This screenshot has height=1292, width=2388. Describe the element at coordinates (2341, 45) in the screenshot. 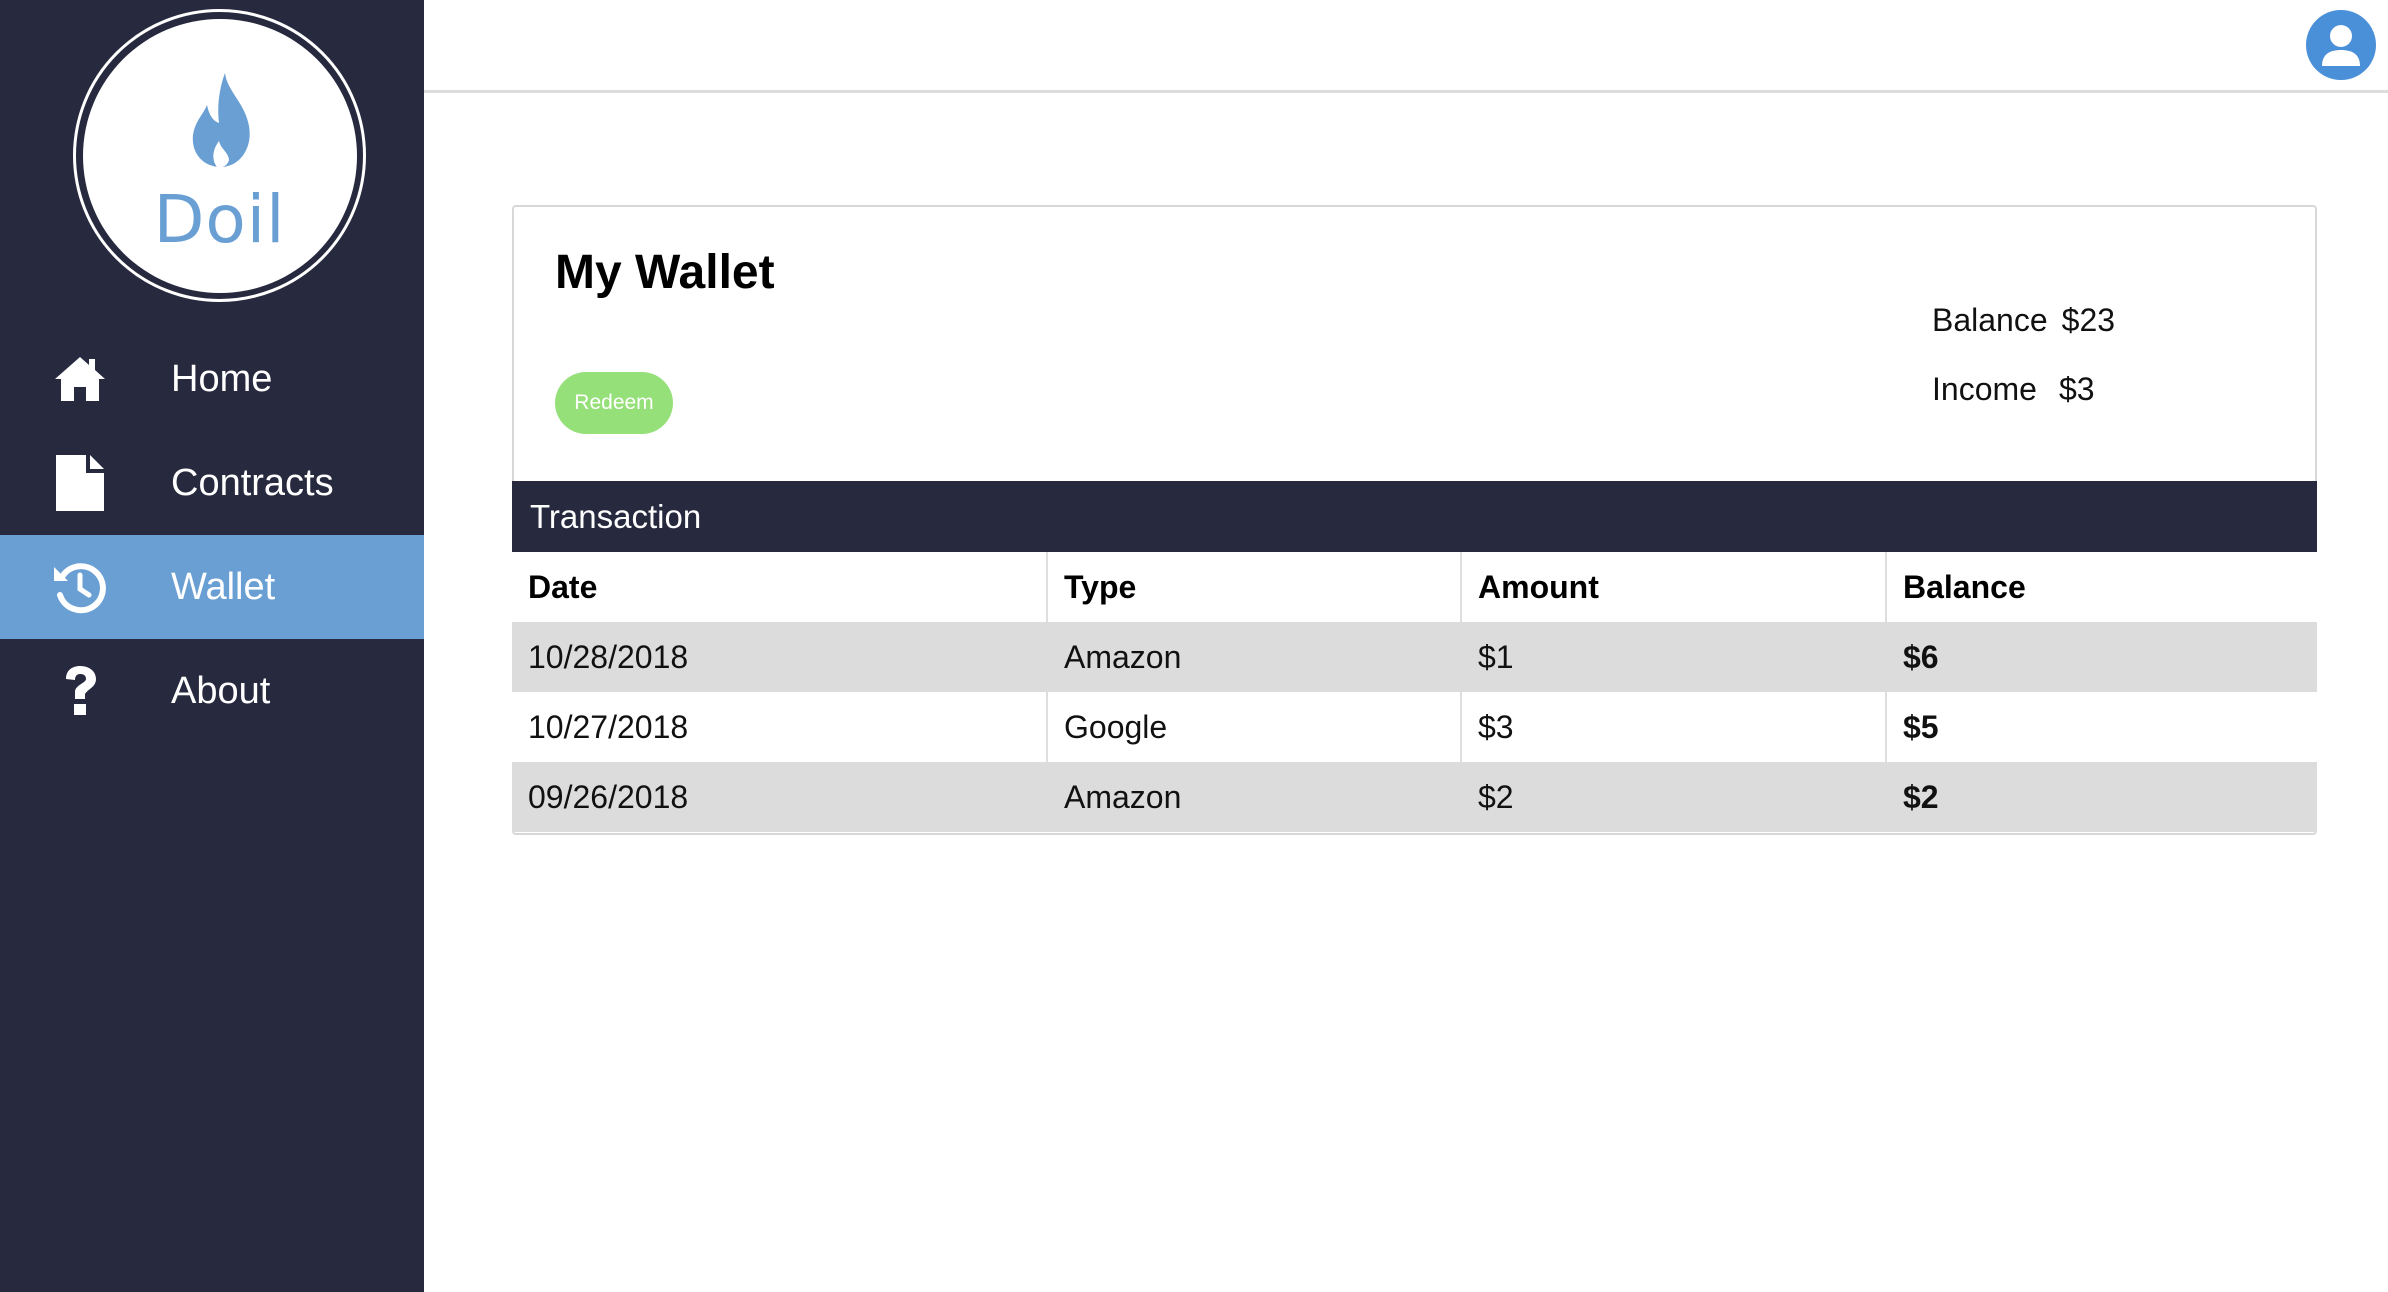

I see `user-avatar-icon` at that location.